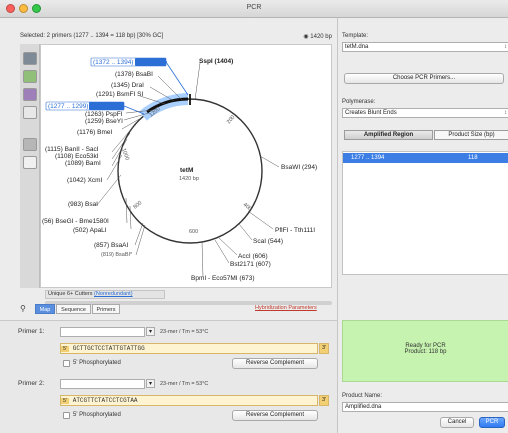  I want to click on template-select: tetM.dna ↕, so click(425, 47).